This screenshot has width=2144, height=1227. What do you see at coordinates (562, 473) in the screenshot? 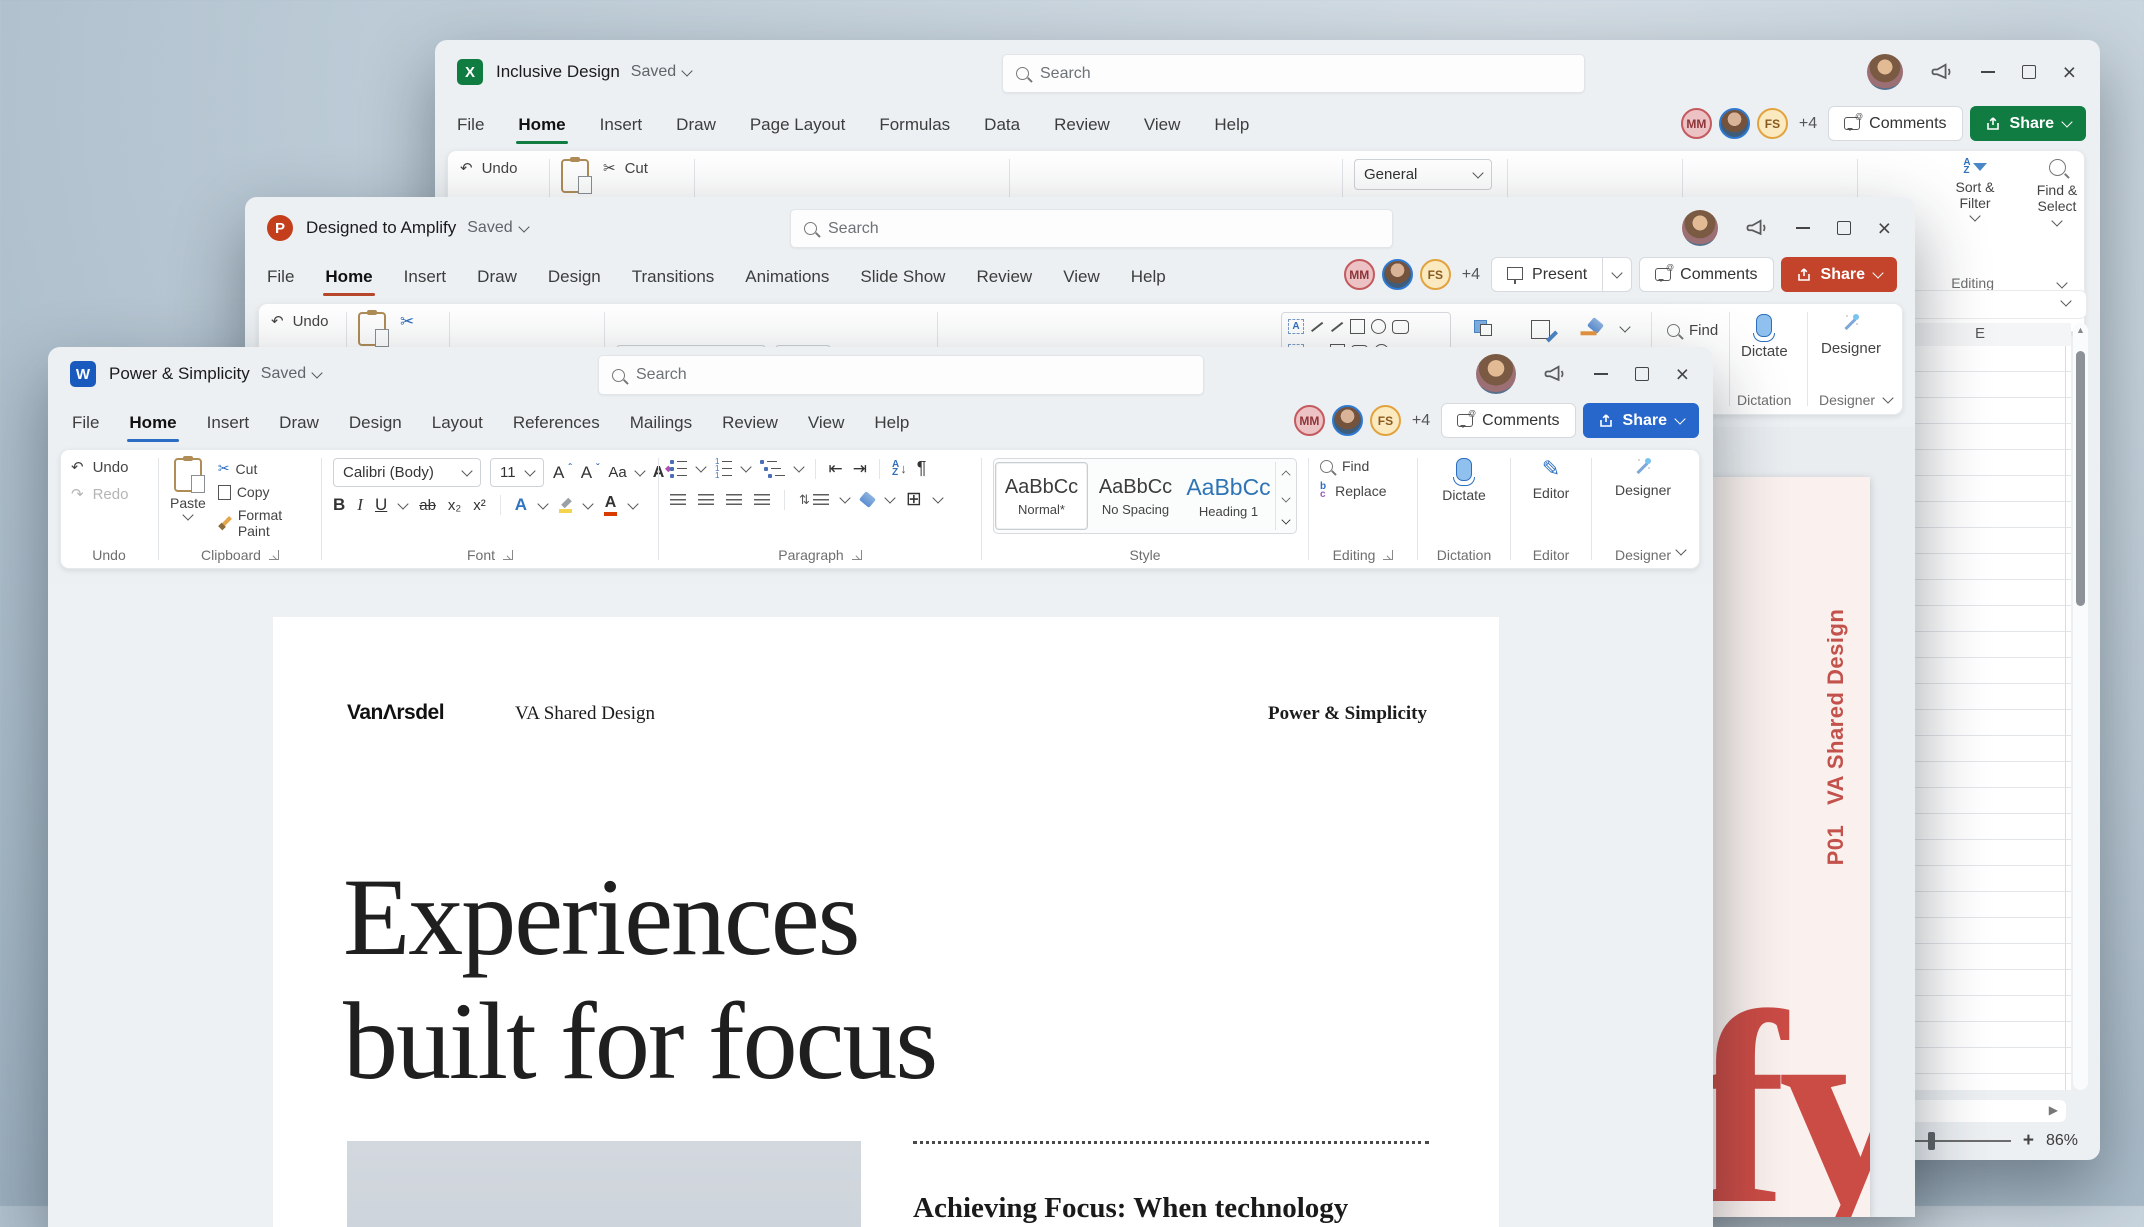
I see `grow-font-button: Aˆ` at bounding box center [562, 473].